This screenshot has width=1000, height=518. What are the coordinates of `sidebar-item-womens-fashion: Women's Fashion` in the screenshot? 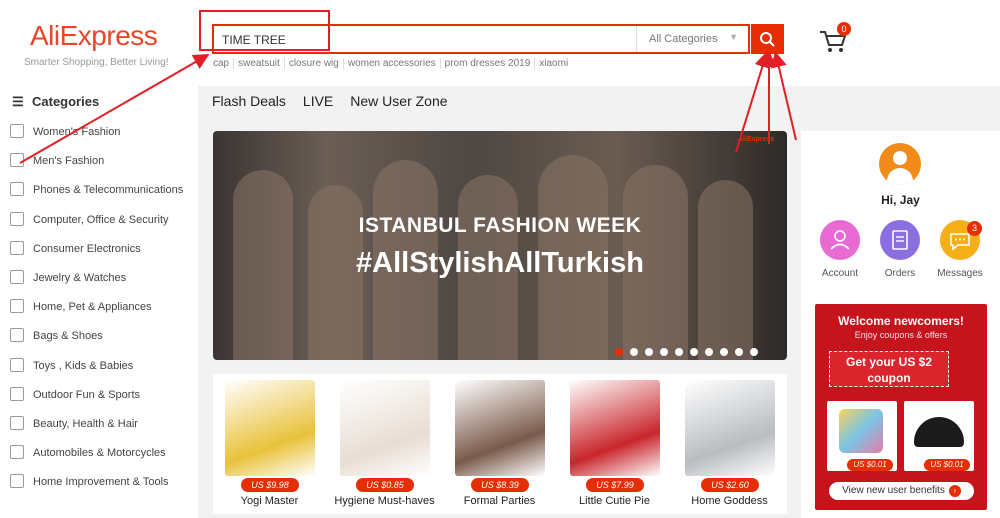 It's located at (99, 130).